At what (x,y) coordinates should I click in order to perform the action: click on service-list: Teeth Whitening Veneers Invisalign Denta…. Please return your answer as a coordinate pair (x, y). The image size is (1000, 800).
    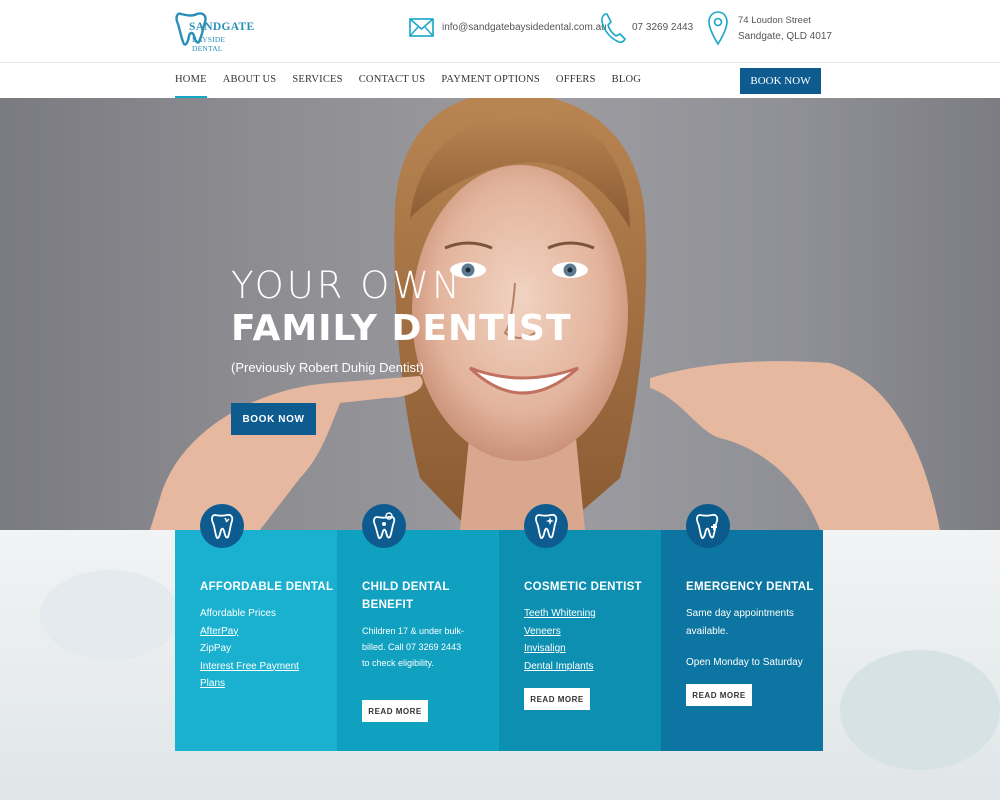
    Looking at the image, I should click on (592, 640).